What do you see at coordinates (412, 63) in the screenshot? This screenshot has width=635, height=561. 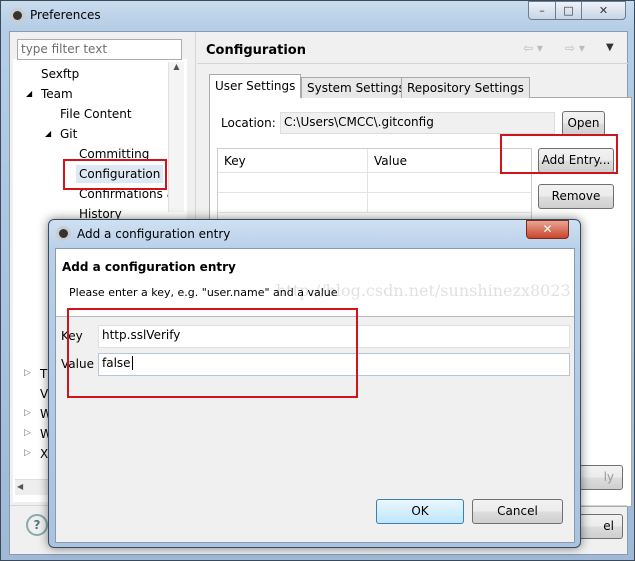 I see `divider` at bounding box center [412, 63].